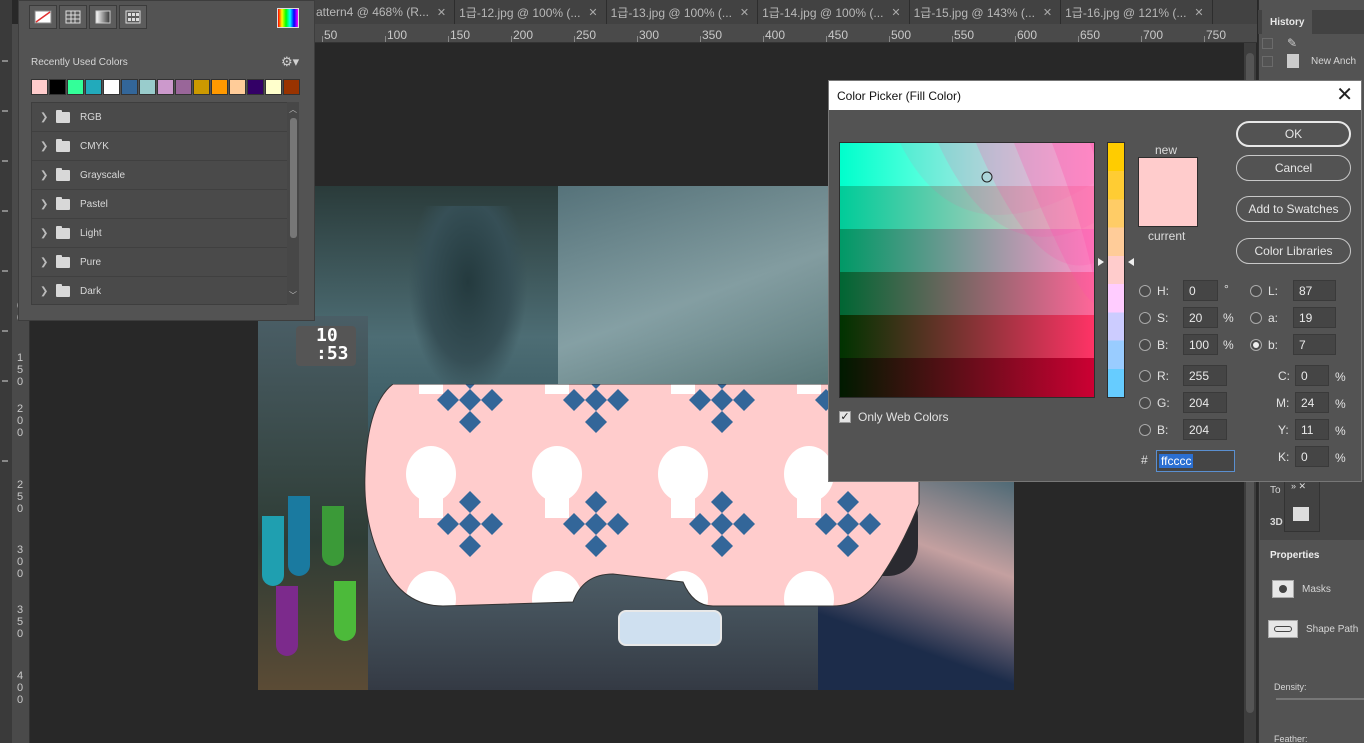 The image size is (1364, 743). What do you see at coordinates (1137, 12) in the screenshot?
I see `doc-tab-5: 1급-16.jpg @ 121% (... ✕` at bounding box center [1137, 12].